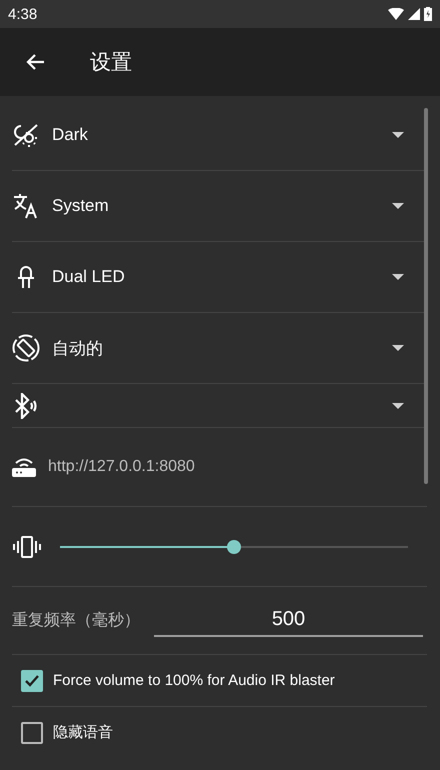  I want to click on back-arrow-icon, so click(35, 62).